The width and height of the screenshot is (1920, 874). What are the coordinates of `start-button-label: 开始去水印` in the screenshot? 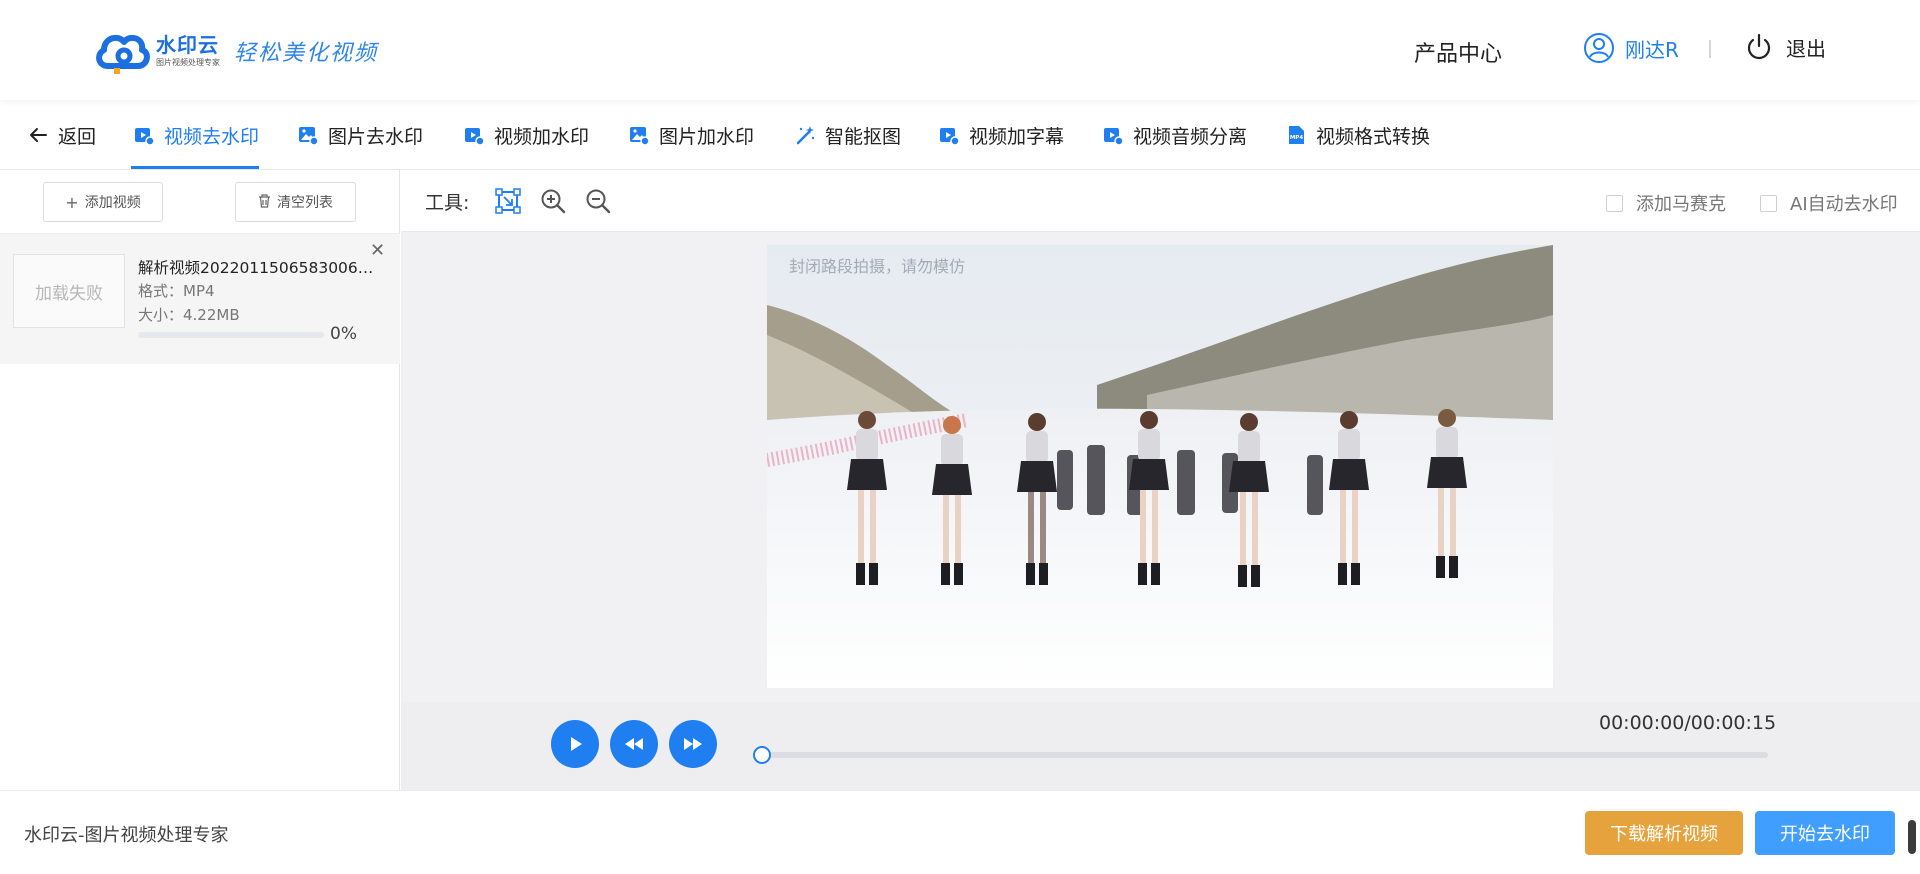 It's located at (1825, 834).